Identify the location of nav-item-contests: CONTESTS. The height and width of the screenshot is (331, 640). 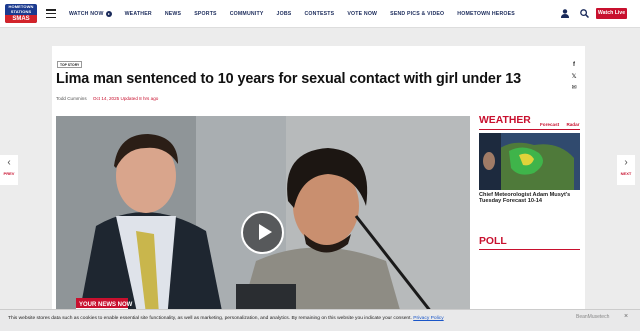
(319, 14).